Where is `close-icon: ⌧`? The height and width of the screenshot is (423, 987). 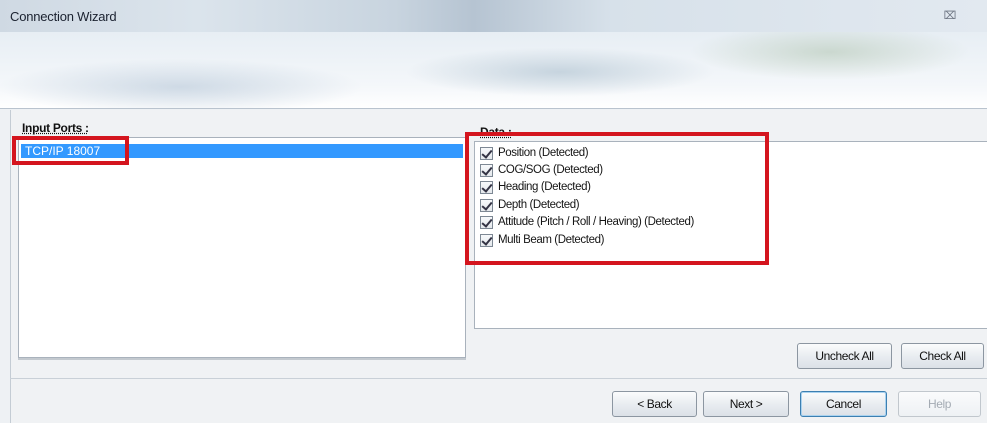
close-icon: ⌧ is located at coordinates (950, 16).